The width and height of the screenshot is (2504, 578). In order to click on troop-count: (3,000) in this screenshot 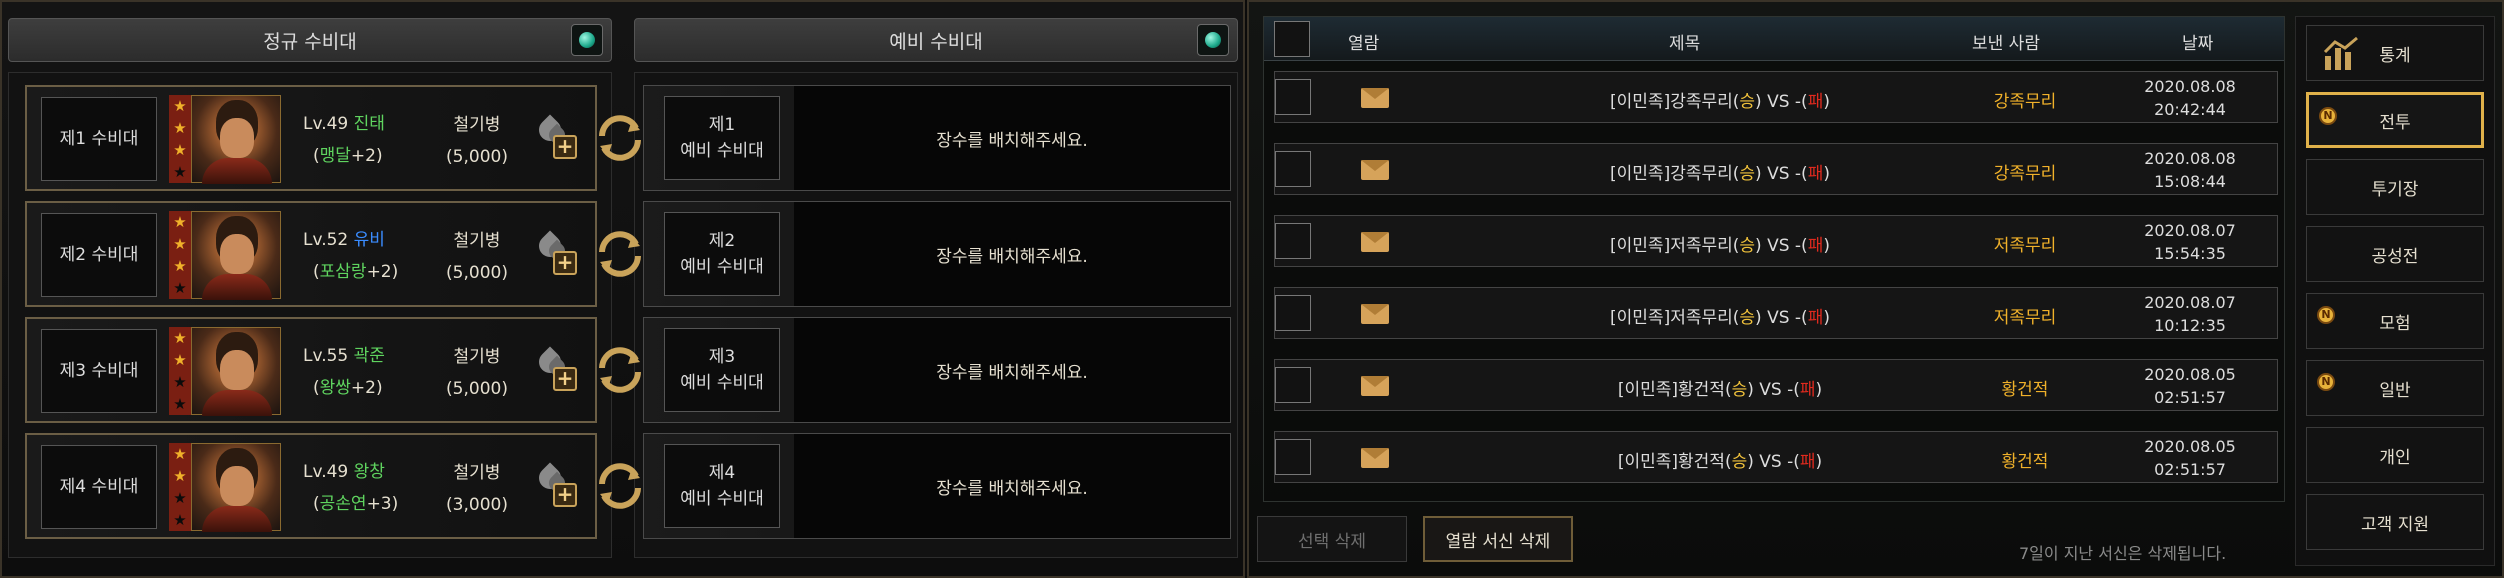, I will do `click(477, 505)`.